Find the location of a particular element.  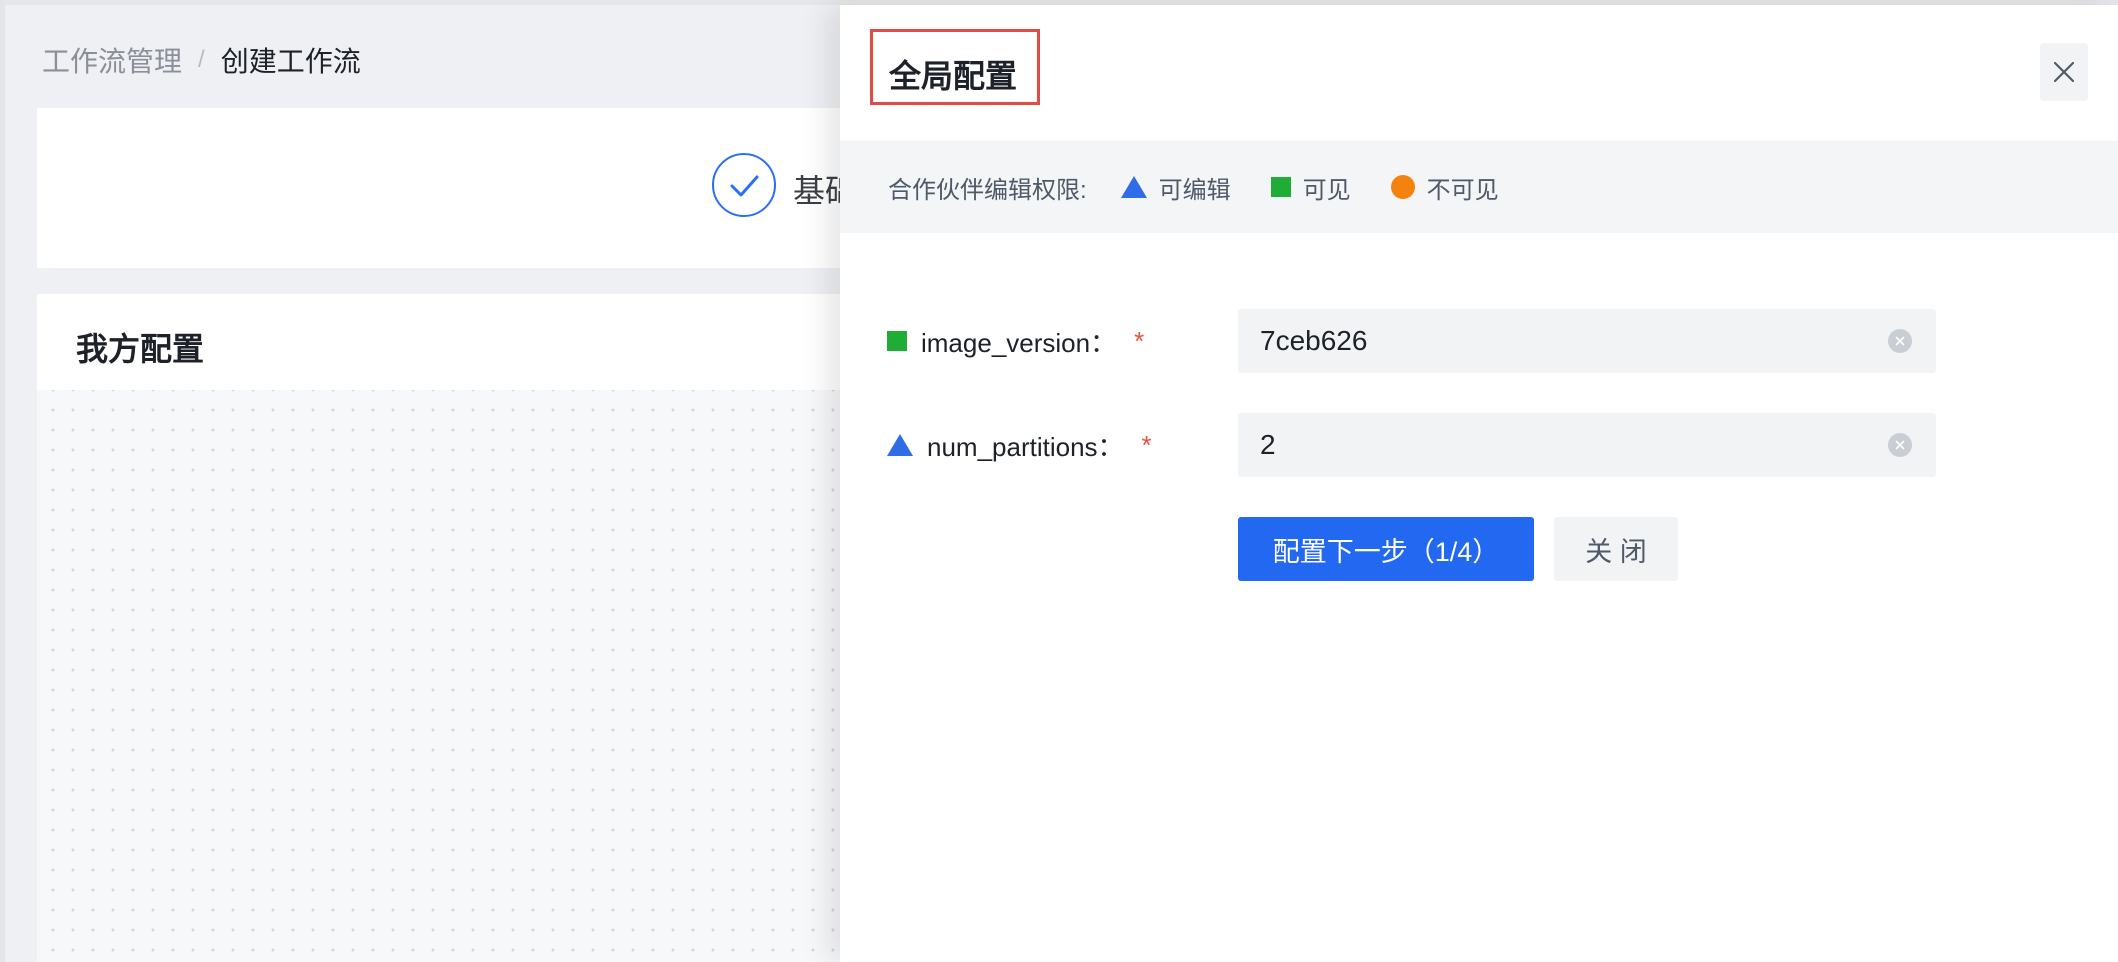

image-version-input: 7ceb626 is located at coordinates (1587, 341).